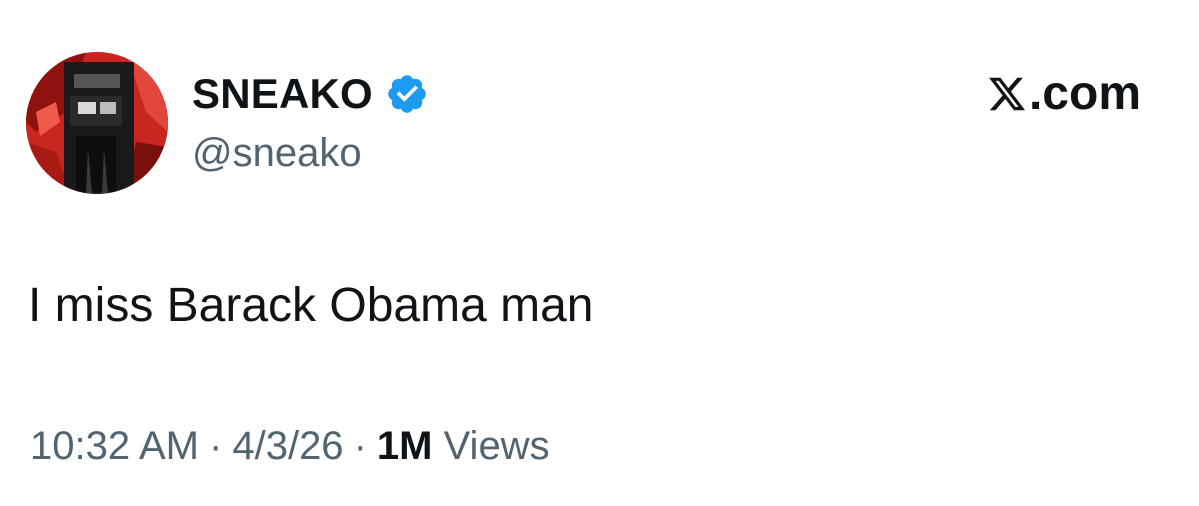 The height and width of the screenshot is (506, 1199). What do you see at coordinates (311, 305) in the screenshot?
I see `tweet-text: I miss Barack Obama man` at bounding box center [311, 305].